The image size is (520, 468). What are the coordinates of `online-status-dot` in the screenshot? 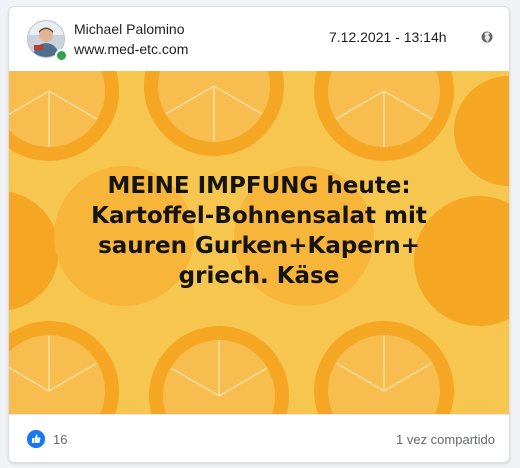 It's located at (61, 55).